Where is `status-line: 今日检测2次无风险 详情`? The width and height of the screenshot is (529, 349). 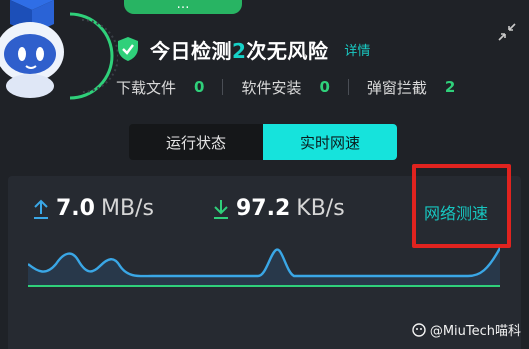 status-line: 今日检测2次无风险 详情 is located at coordinates (243, 49).